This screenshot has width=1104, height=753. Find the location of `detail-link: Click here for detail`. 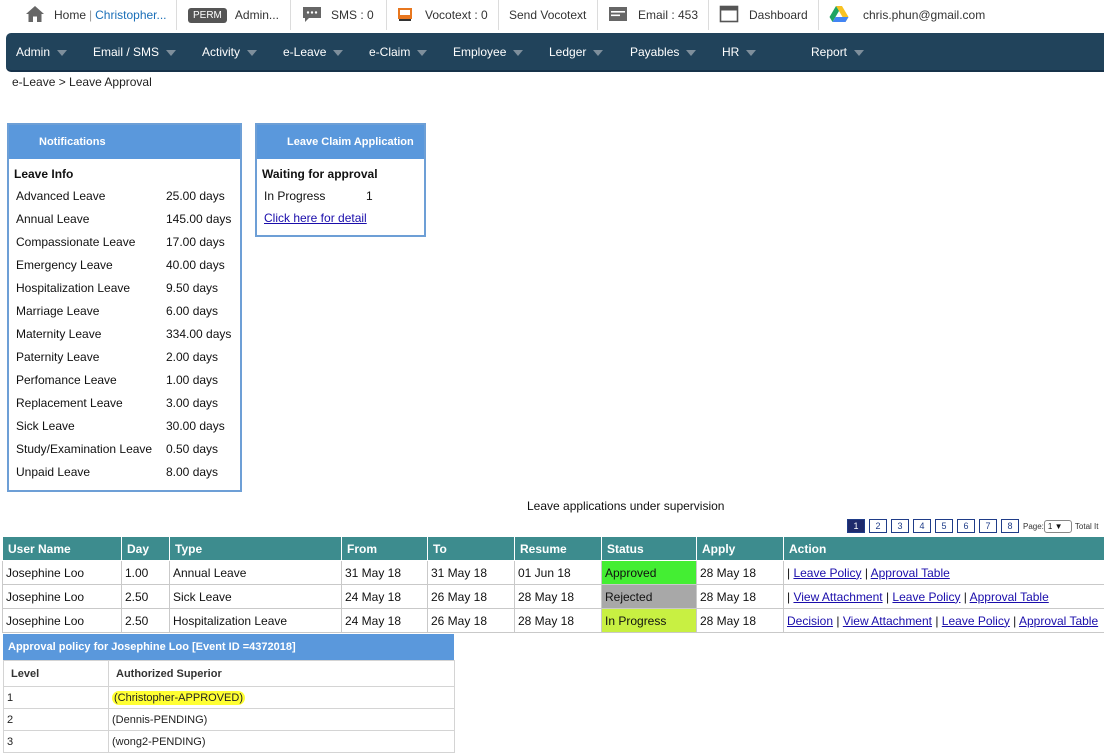

detail-link: Click here for detail is located at coordinates (315, 218).